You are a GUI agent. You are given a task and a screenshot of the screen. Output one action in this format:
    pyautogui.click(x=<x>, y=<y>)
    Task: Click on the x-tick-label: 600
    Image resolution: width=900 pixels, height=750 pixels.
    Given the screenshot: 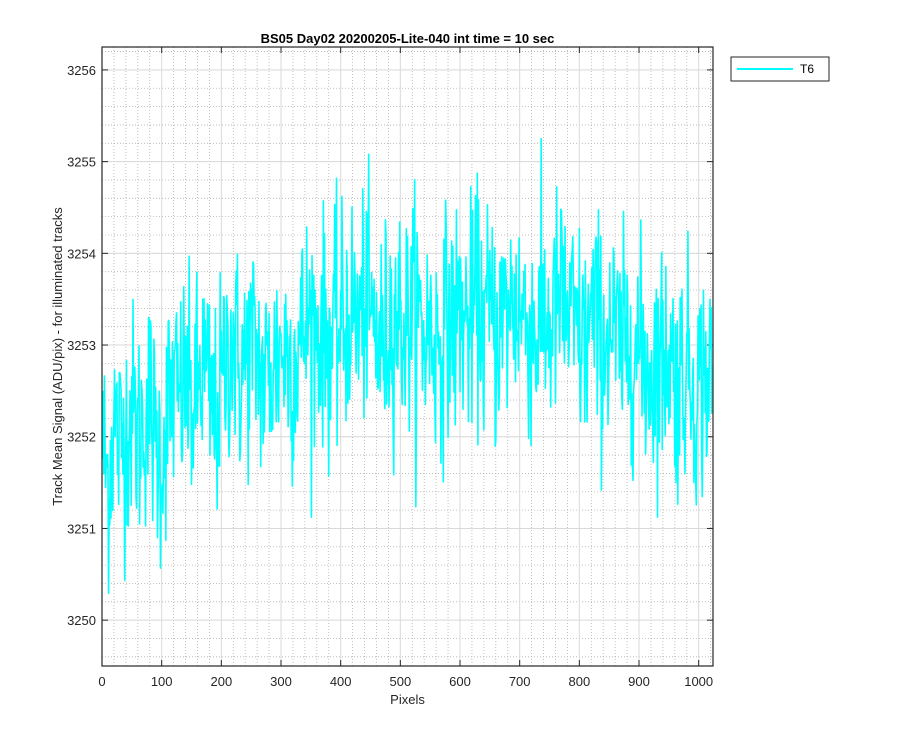 What is the action you would take?
    pyautogui.click(x=460, y=681)
    